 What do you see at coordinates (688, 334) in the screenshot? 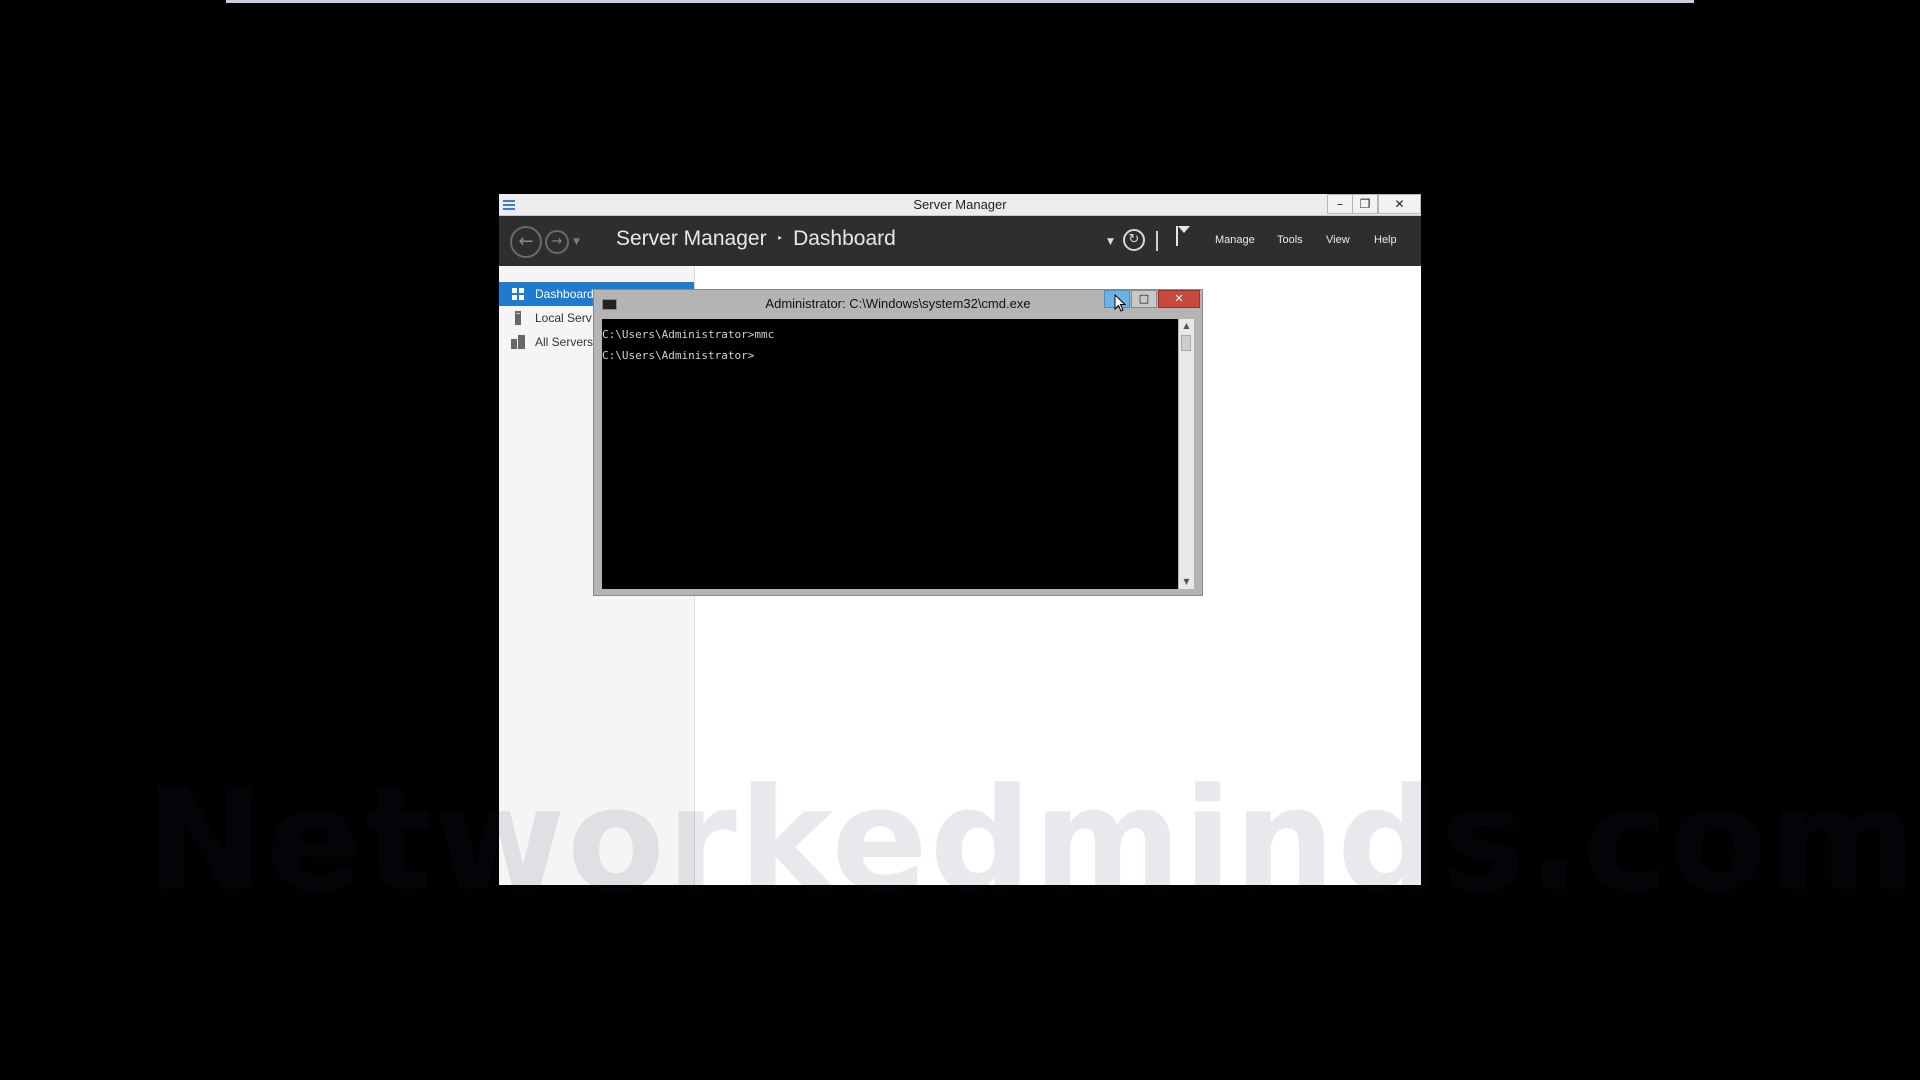
I see `console-line: C:\Users\Administrator>mmc` at bounding box center [688, 334].